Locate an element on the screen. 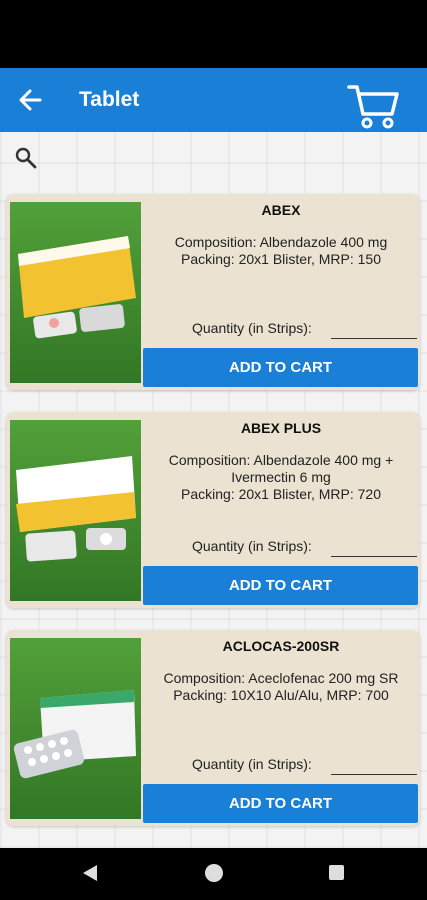 The image size is (427, 900). cart-button is located at coordinates (374, 106).